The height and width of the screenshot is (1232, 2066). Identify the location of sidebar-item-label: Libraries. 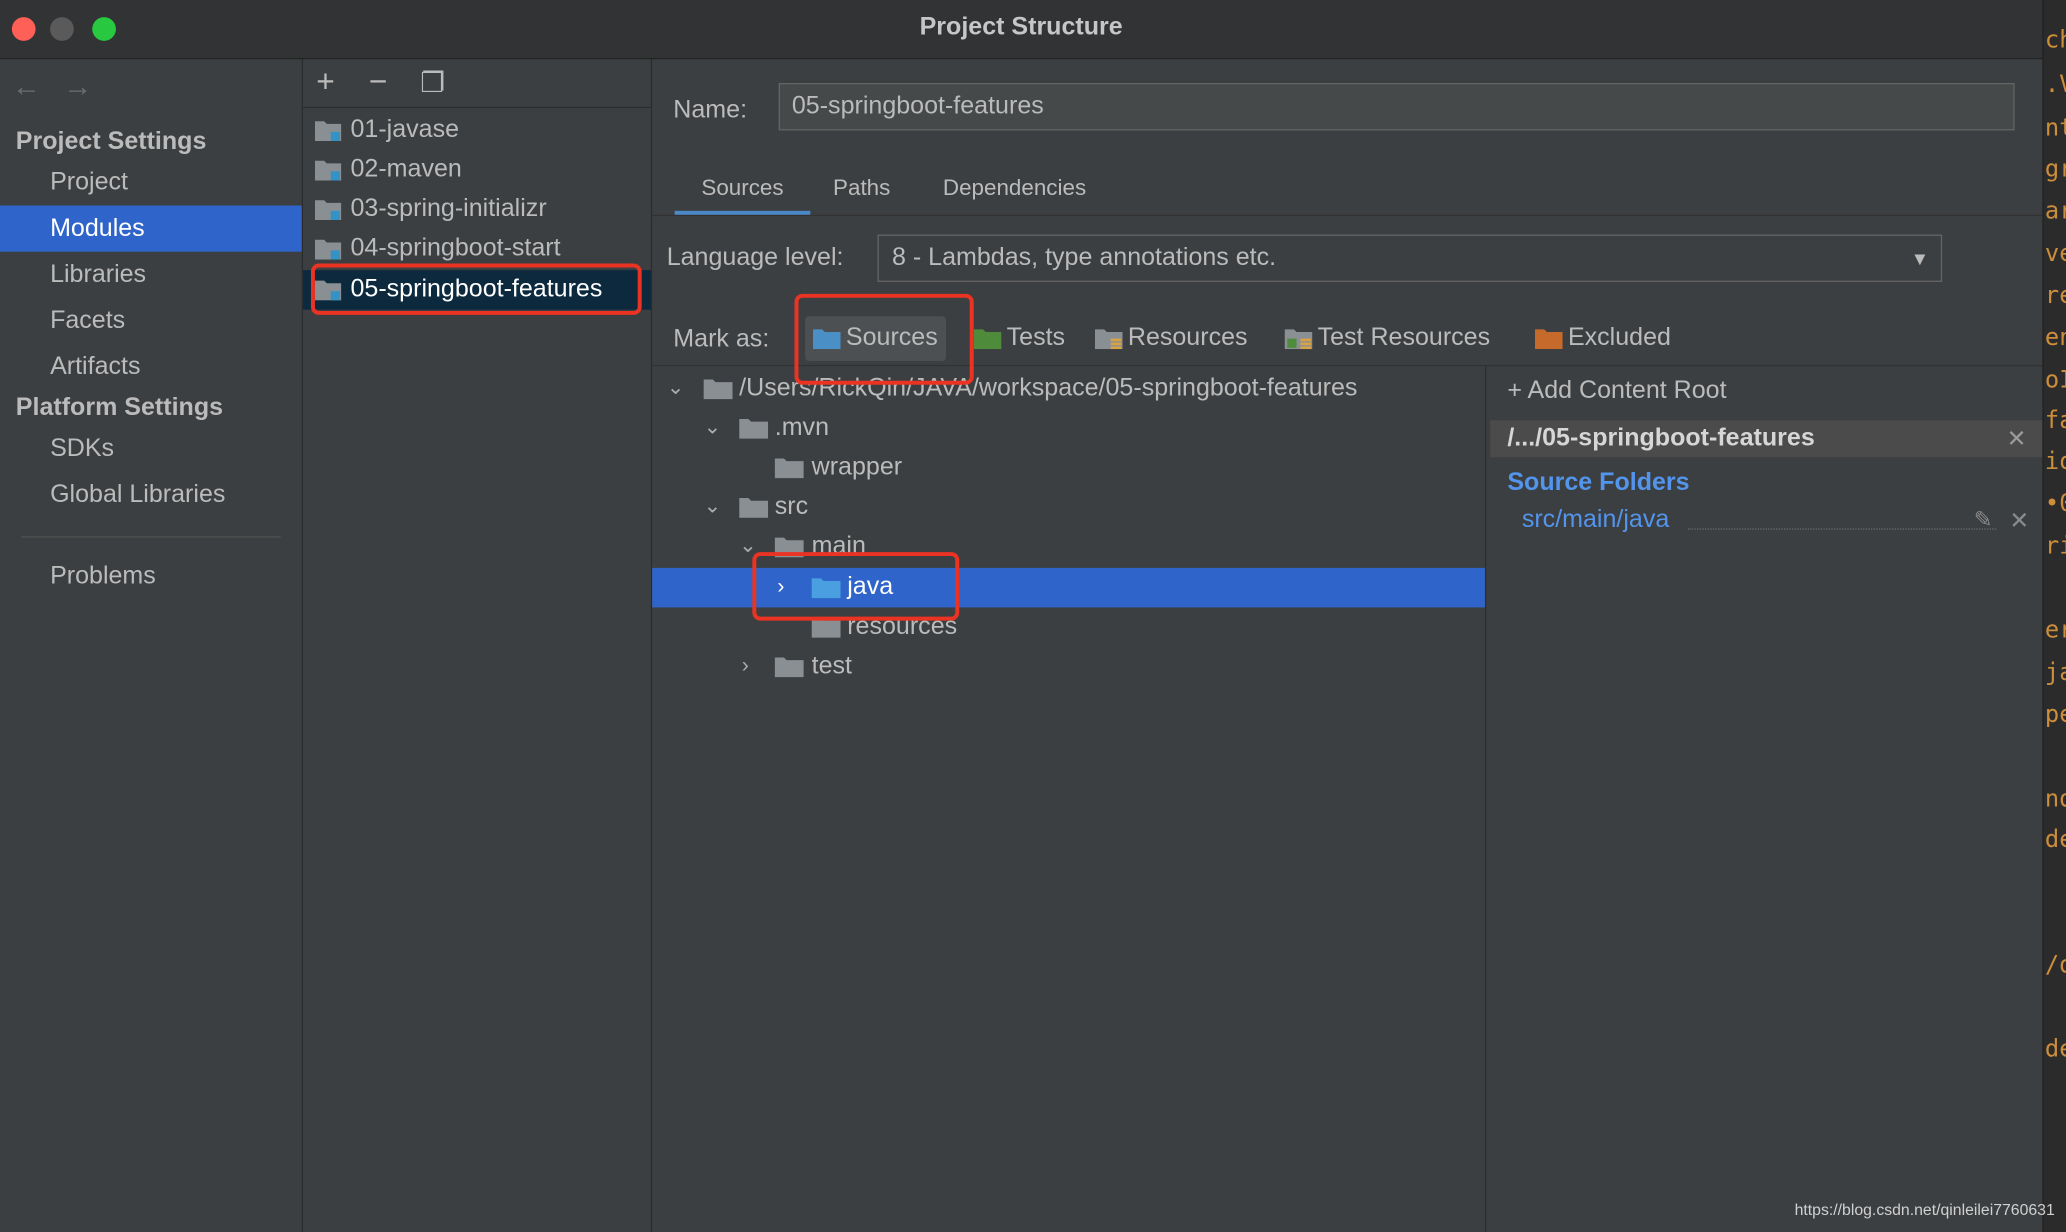
(98, 274).